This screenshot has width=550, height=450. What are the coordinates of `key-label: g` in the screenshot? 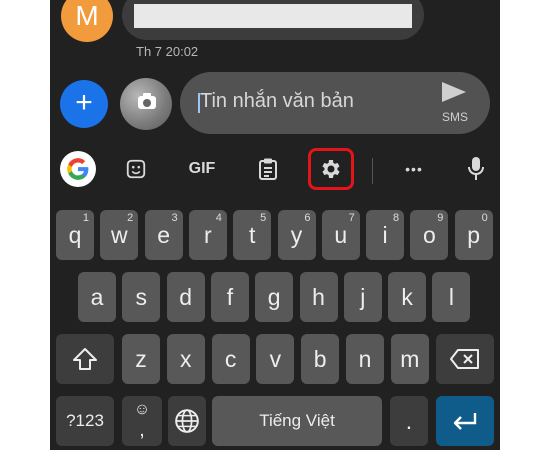 It's located at (274, 296).